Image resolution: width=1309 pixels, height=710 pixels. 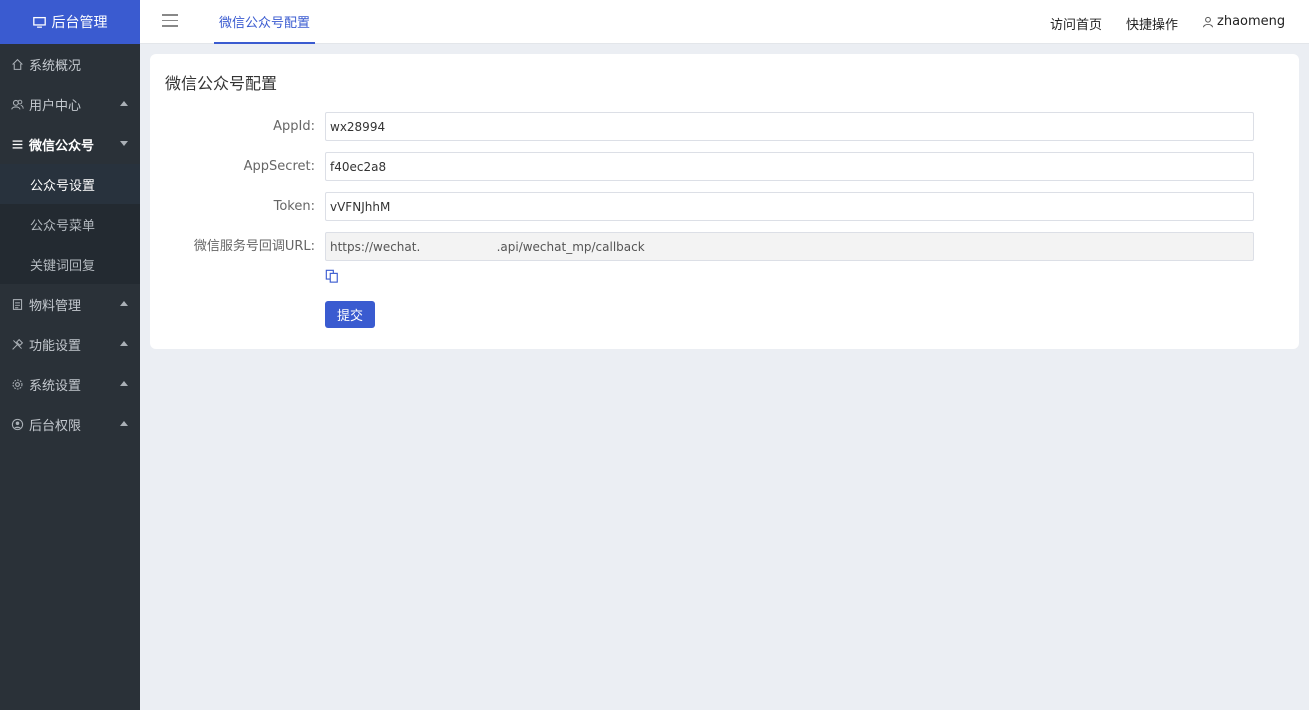 What do you see at coordinates (55, 426) in the screenshot?
I see `sidebar-item-label: 后台权限` at bounding box center [55, 426].